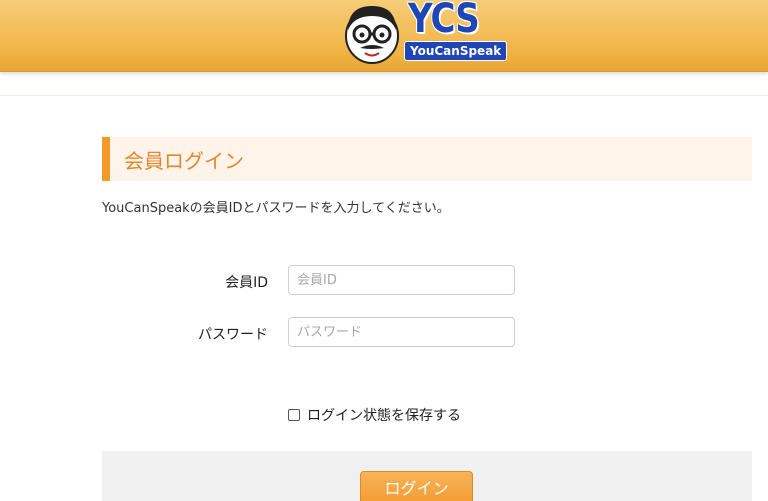  Describe the element at coordinates (372, 35) in the screenshot. I see `mascot-face-icon` at that location.